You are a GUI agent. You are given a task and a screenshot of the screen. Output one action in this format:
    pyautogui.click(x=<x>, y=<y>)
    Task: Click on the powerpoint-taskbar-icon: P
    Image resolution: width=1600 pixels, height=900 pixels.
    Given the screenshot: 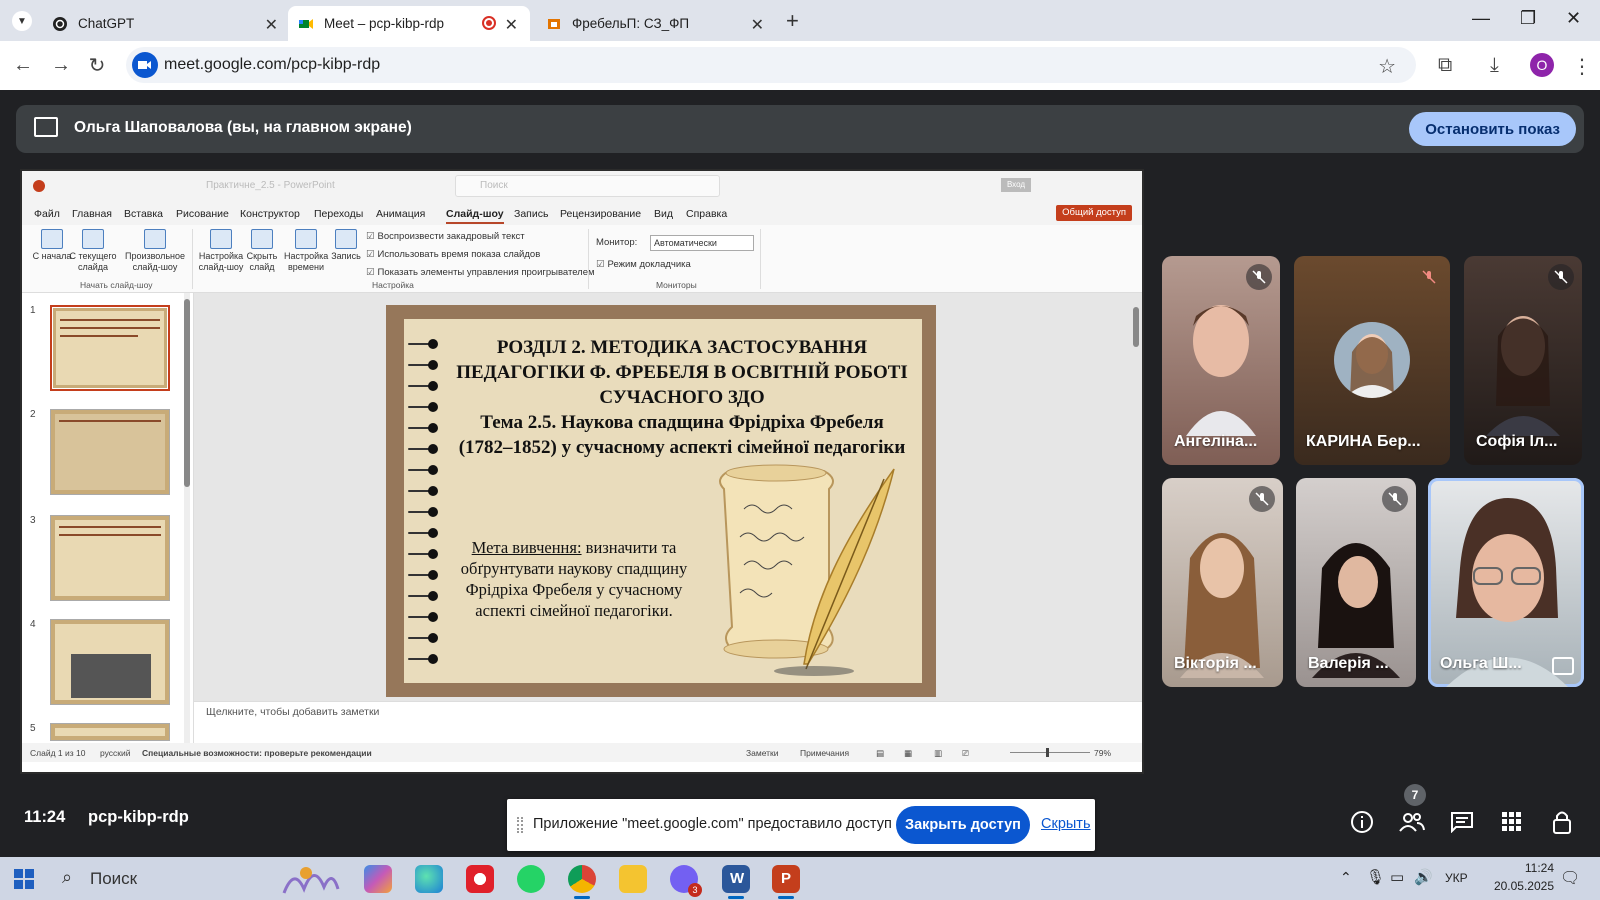 What is the action you would take?
    pyautogui.click(x=786, y=882)
    